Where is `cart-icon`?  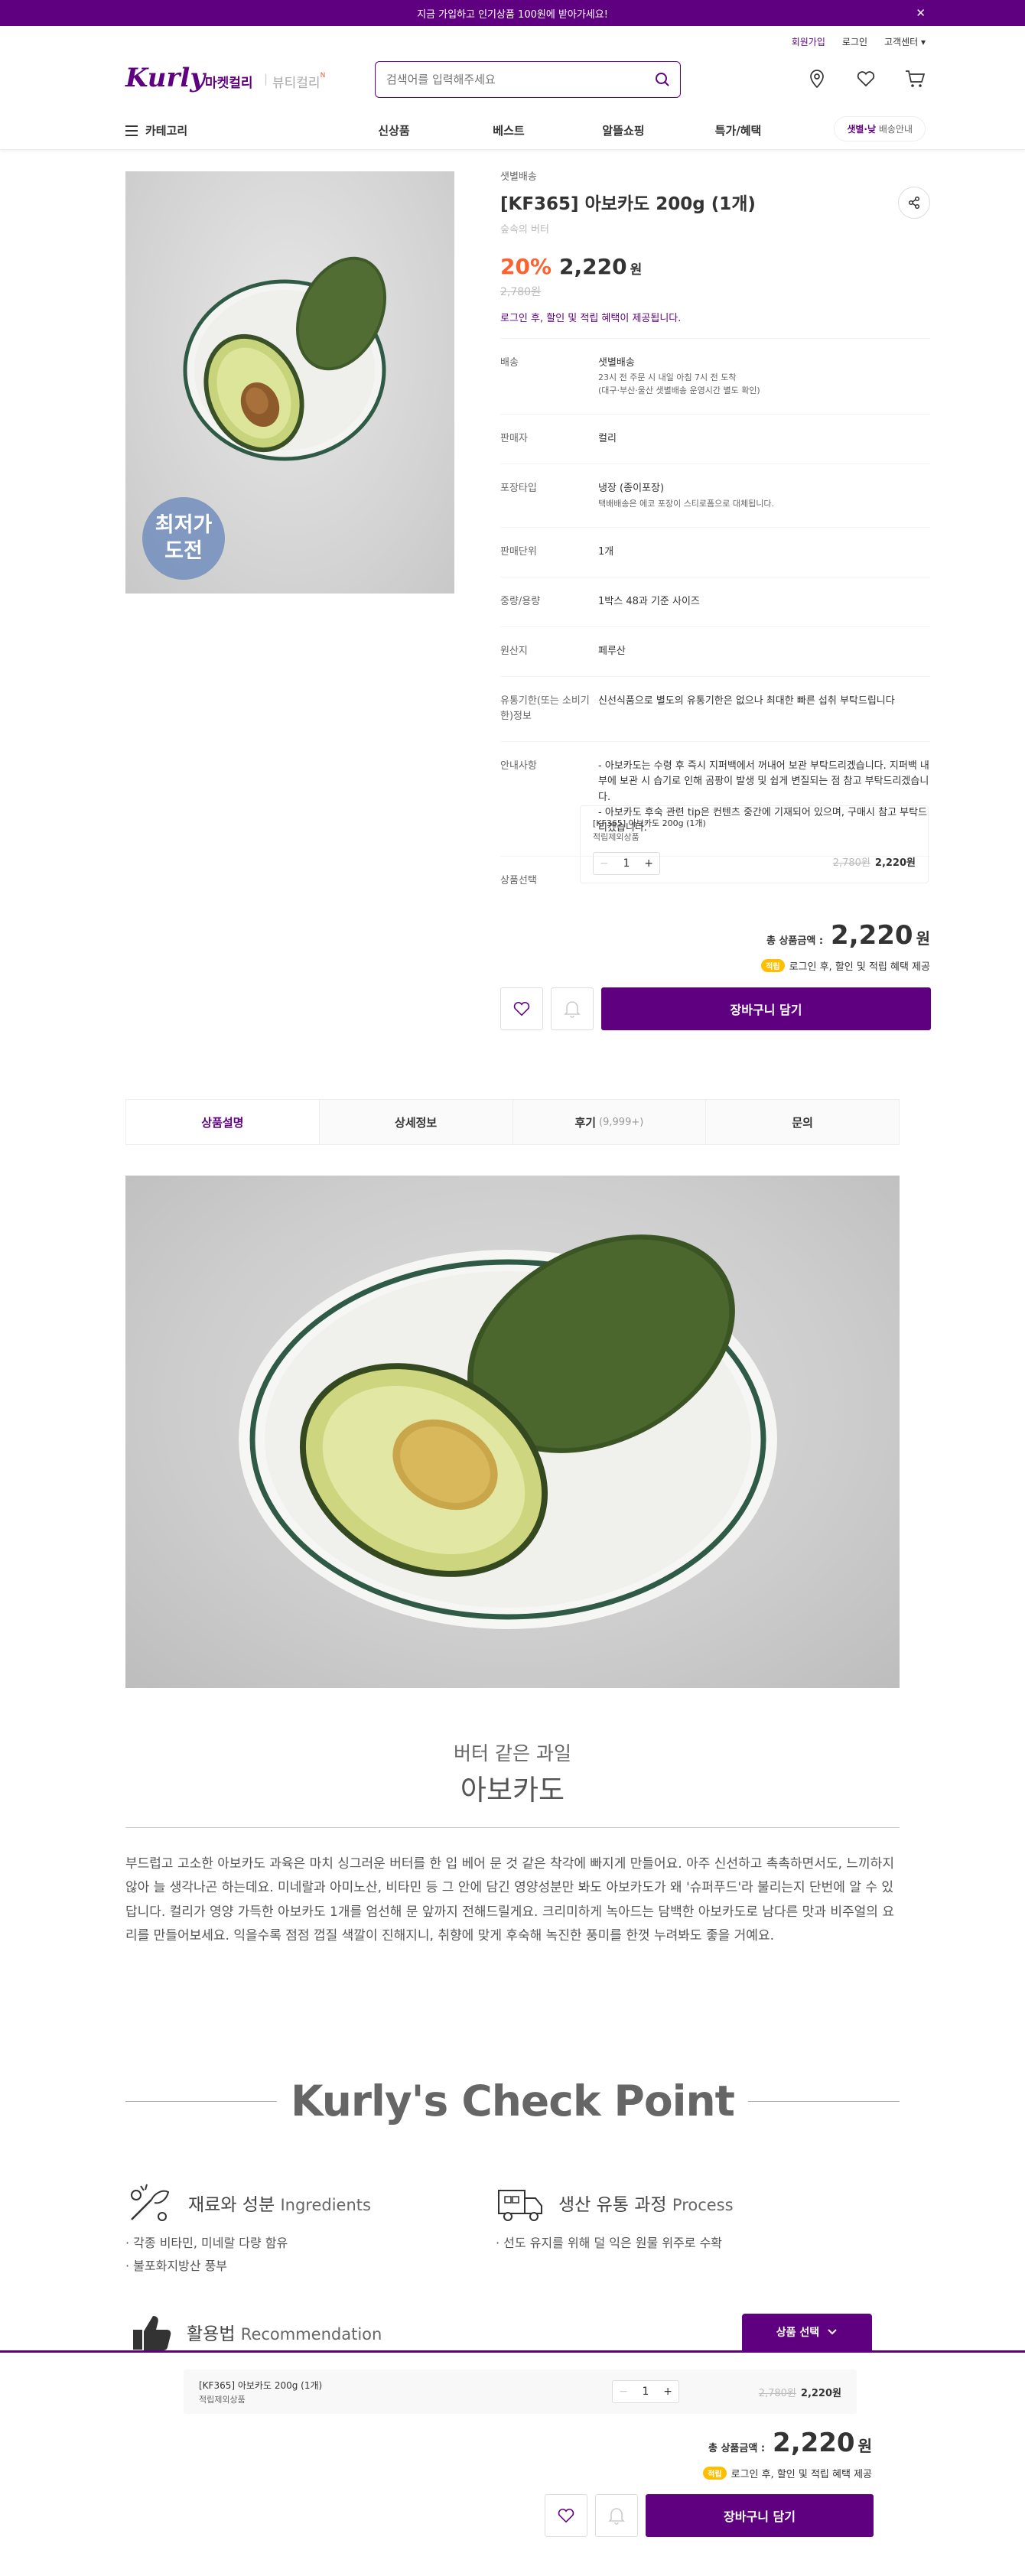 cart-icon is located at coordinates (915, 78).